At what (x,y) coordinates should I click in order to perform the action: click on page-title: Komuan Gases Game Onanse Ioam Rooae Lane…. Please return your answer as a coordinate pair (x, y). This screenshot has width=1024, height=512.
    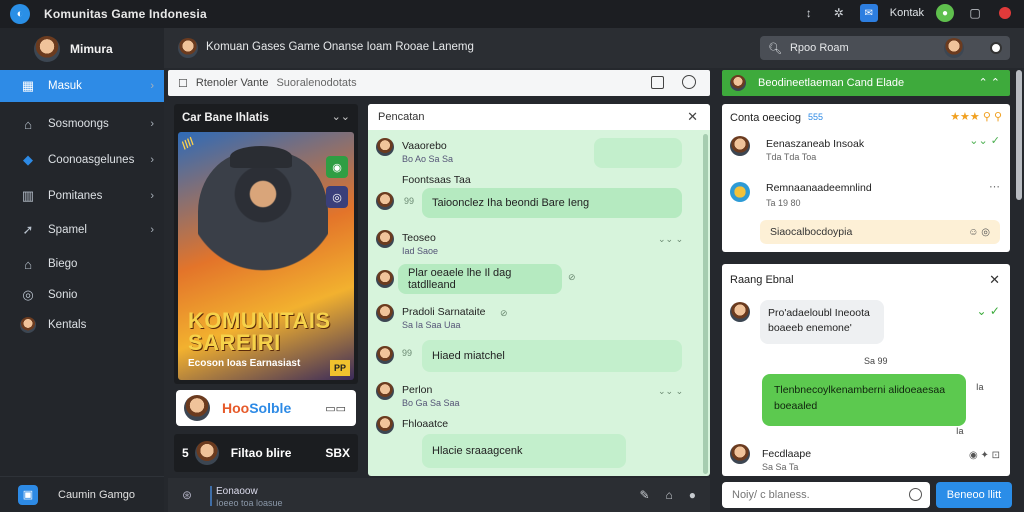
    Looking at the image, I should click on (340, 47).